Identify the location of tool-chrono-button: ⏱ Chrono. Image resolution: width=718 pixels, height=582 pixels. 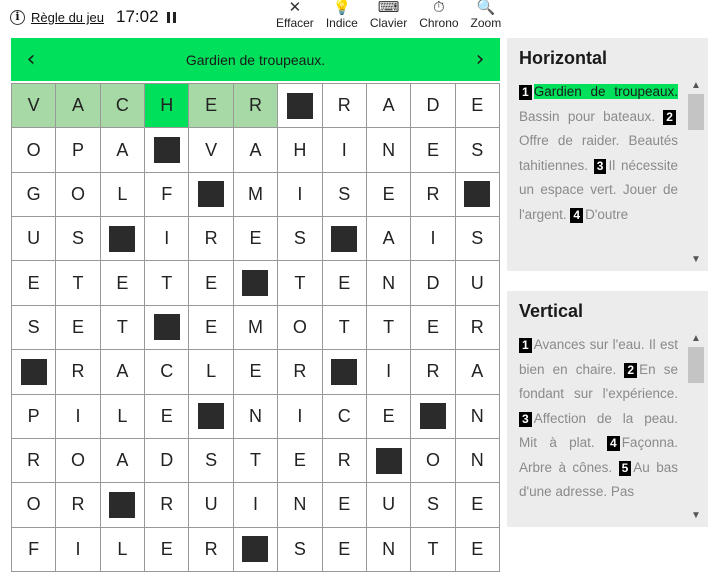
(438, 15).